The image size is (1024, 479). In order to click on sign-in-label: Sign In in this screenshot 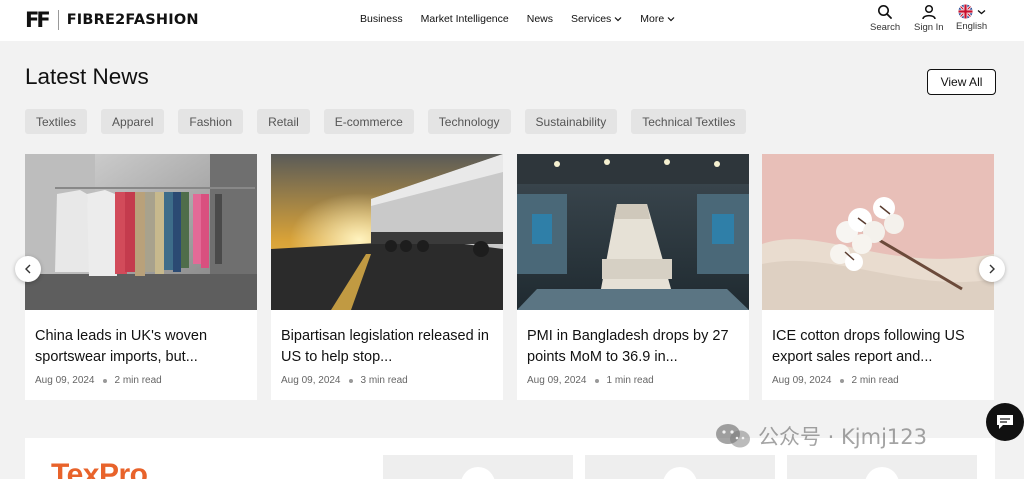, I will do `click(929, 27)`.